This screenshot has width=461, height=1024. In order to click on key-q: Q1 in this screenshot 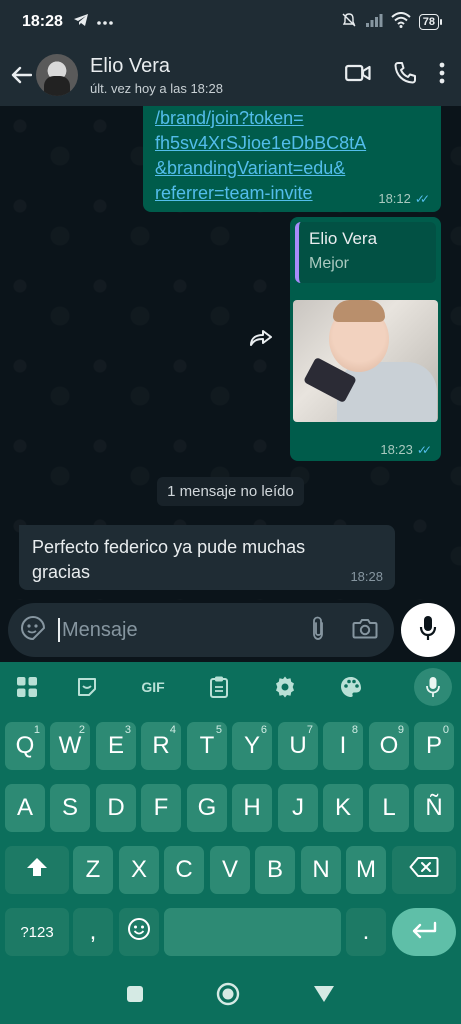, I will do `click(25, 746)`.